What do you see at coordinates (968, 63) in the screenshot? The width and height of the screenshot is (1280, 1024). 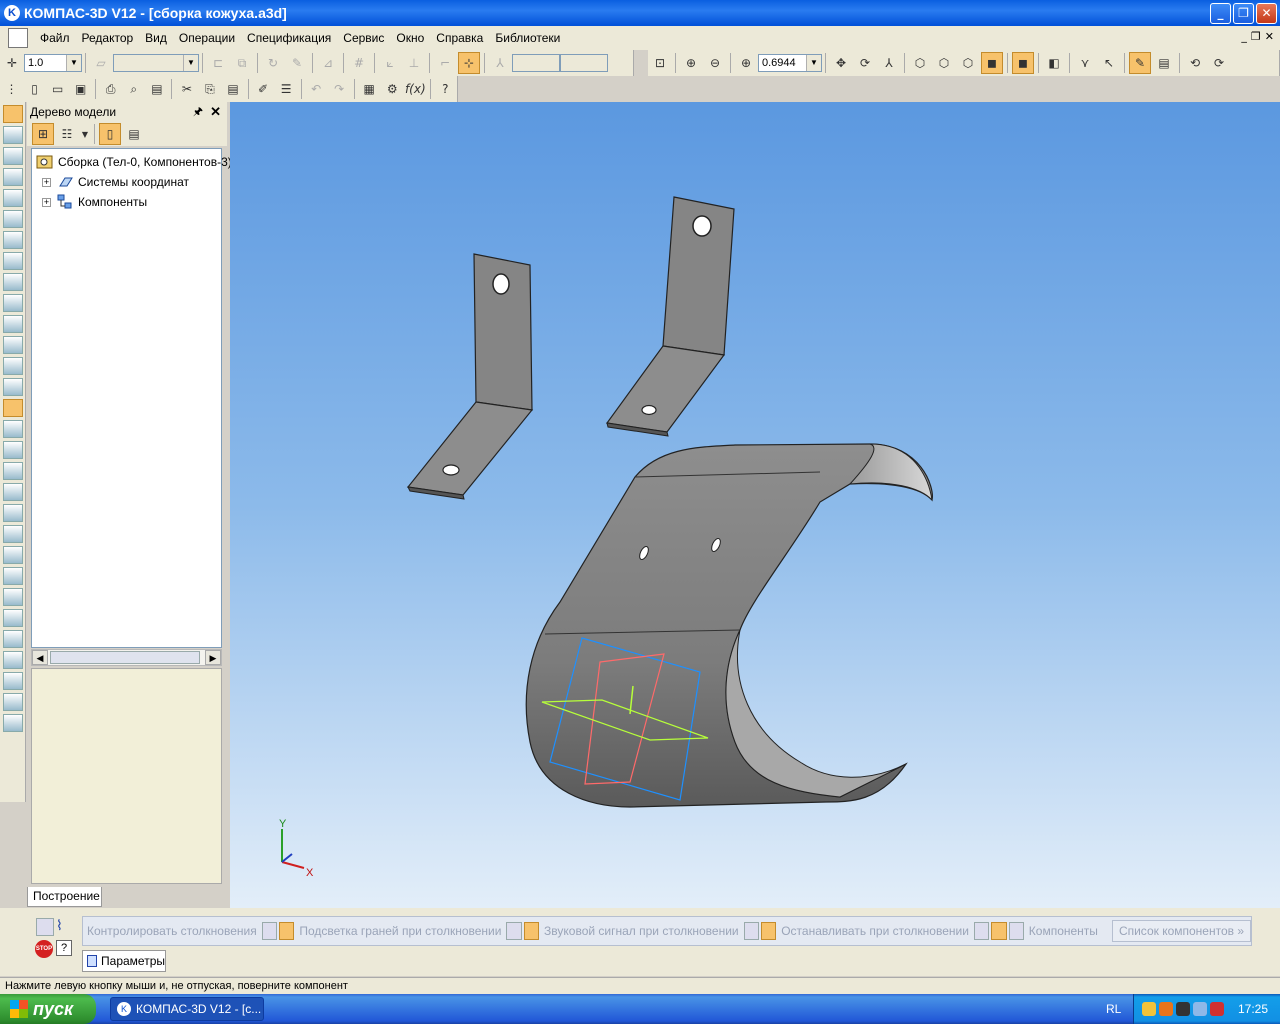 I see `thin-lines-icon: ⬡` at bounding box center [968, 63].